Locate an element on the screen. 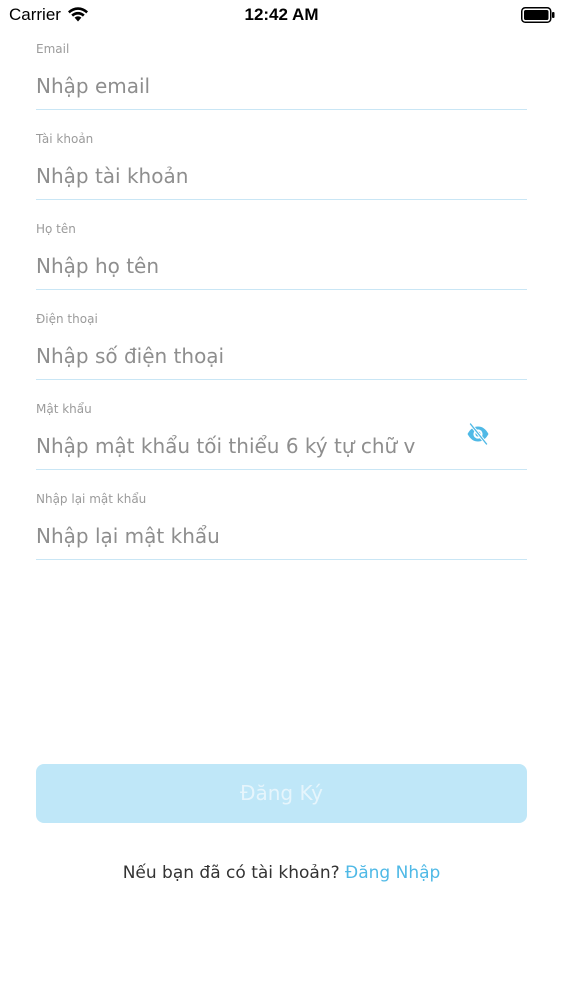 This screenshot has width=563, height=1000. username-input is located at coordinates (281, 176).